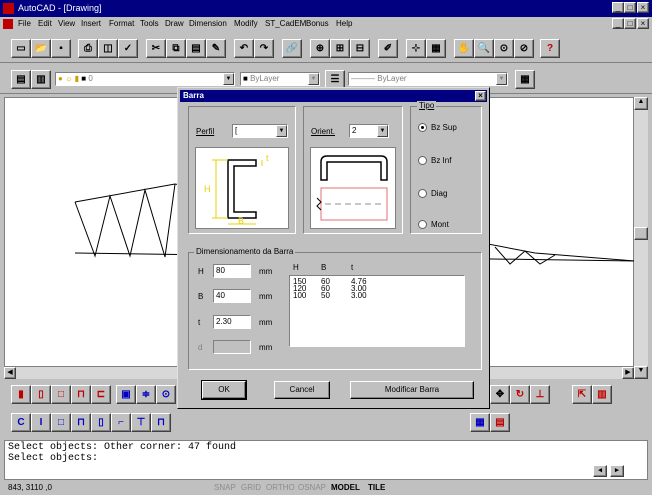 The image size is (652, 495). What do you see at coordinates (232, 347) in the screenshot?
I see `d-input` at bounding box center [232, 347].